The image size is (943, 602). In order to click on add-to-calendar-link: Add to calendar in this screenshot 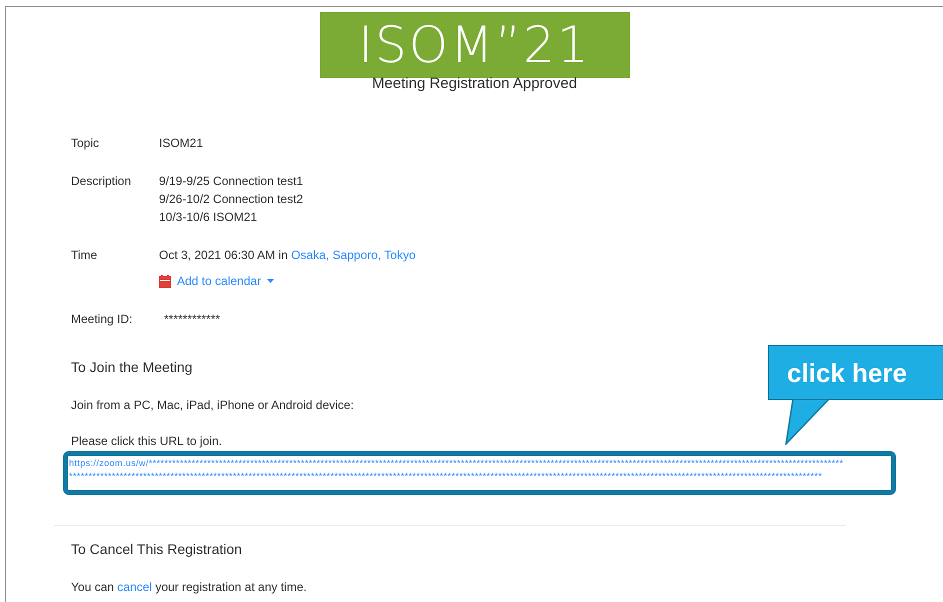, I will do `click(287, 281)`.